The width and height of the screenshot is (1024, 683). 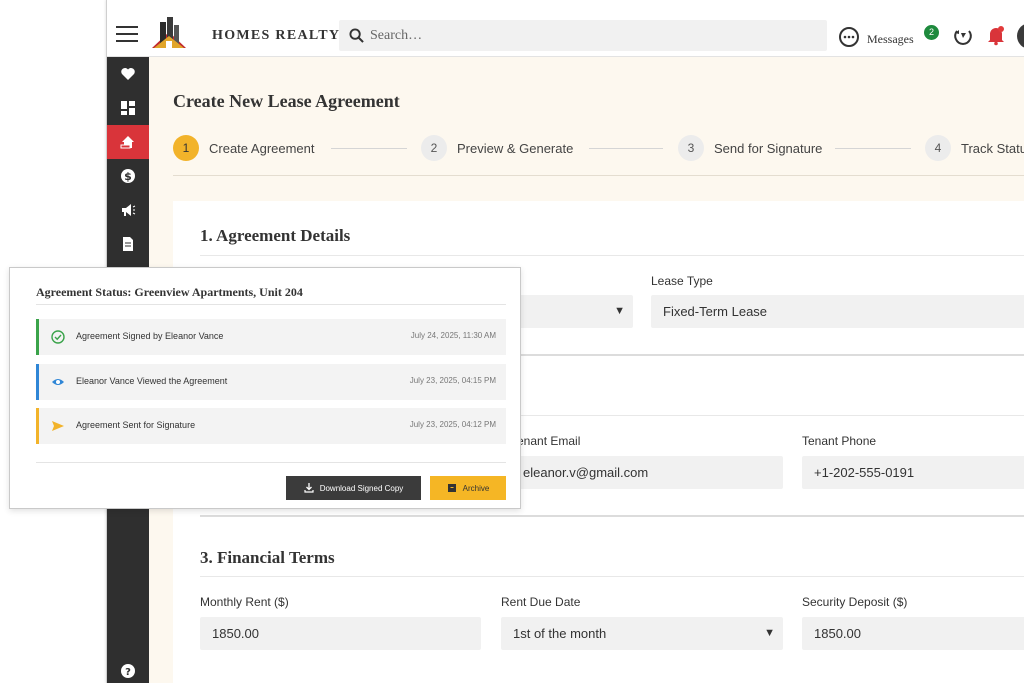 What do you see at coordinates (931, 32) in the screenshot?
I see `messages-count-badge: 2` at bounding box center [931, 32].